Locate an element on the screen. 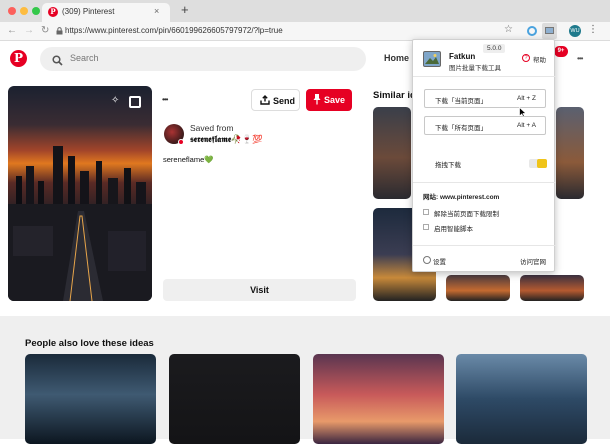 This screenshot has width=610, height=444. visit-button: Visit is located at coordinates (259, 290).